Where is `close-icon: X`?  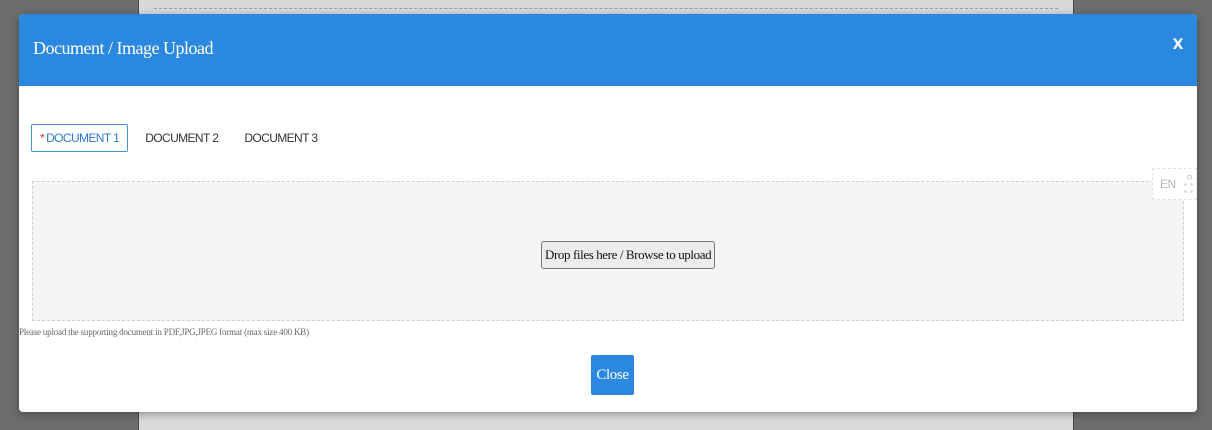
close-icon: X is located at coordinates (1178, 47).